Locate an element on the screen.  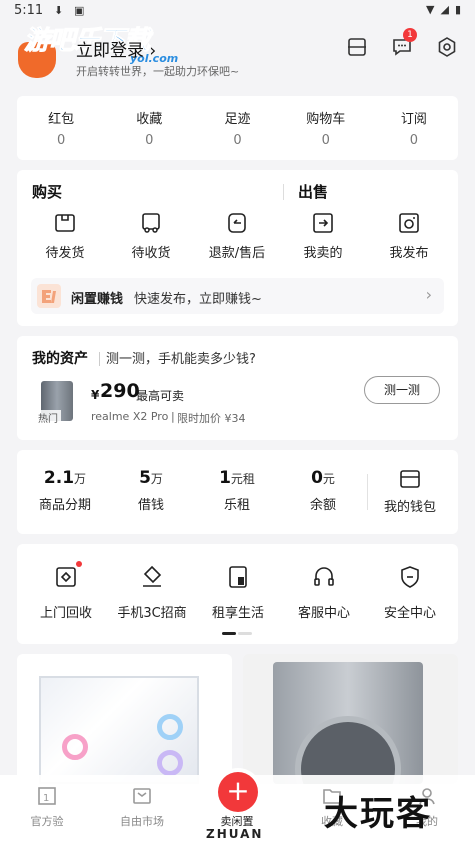
promo-text: 快速发布，立即赚钱~ is located at coordinates (198, 299).